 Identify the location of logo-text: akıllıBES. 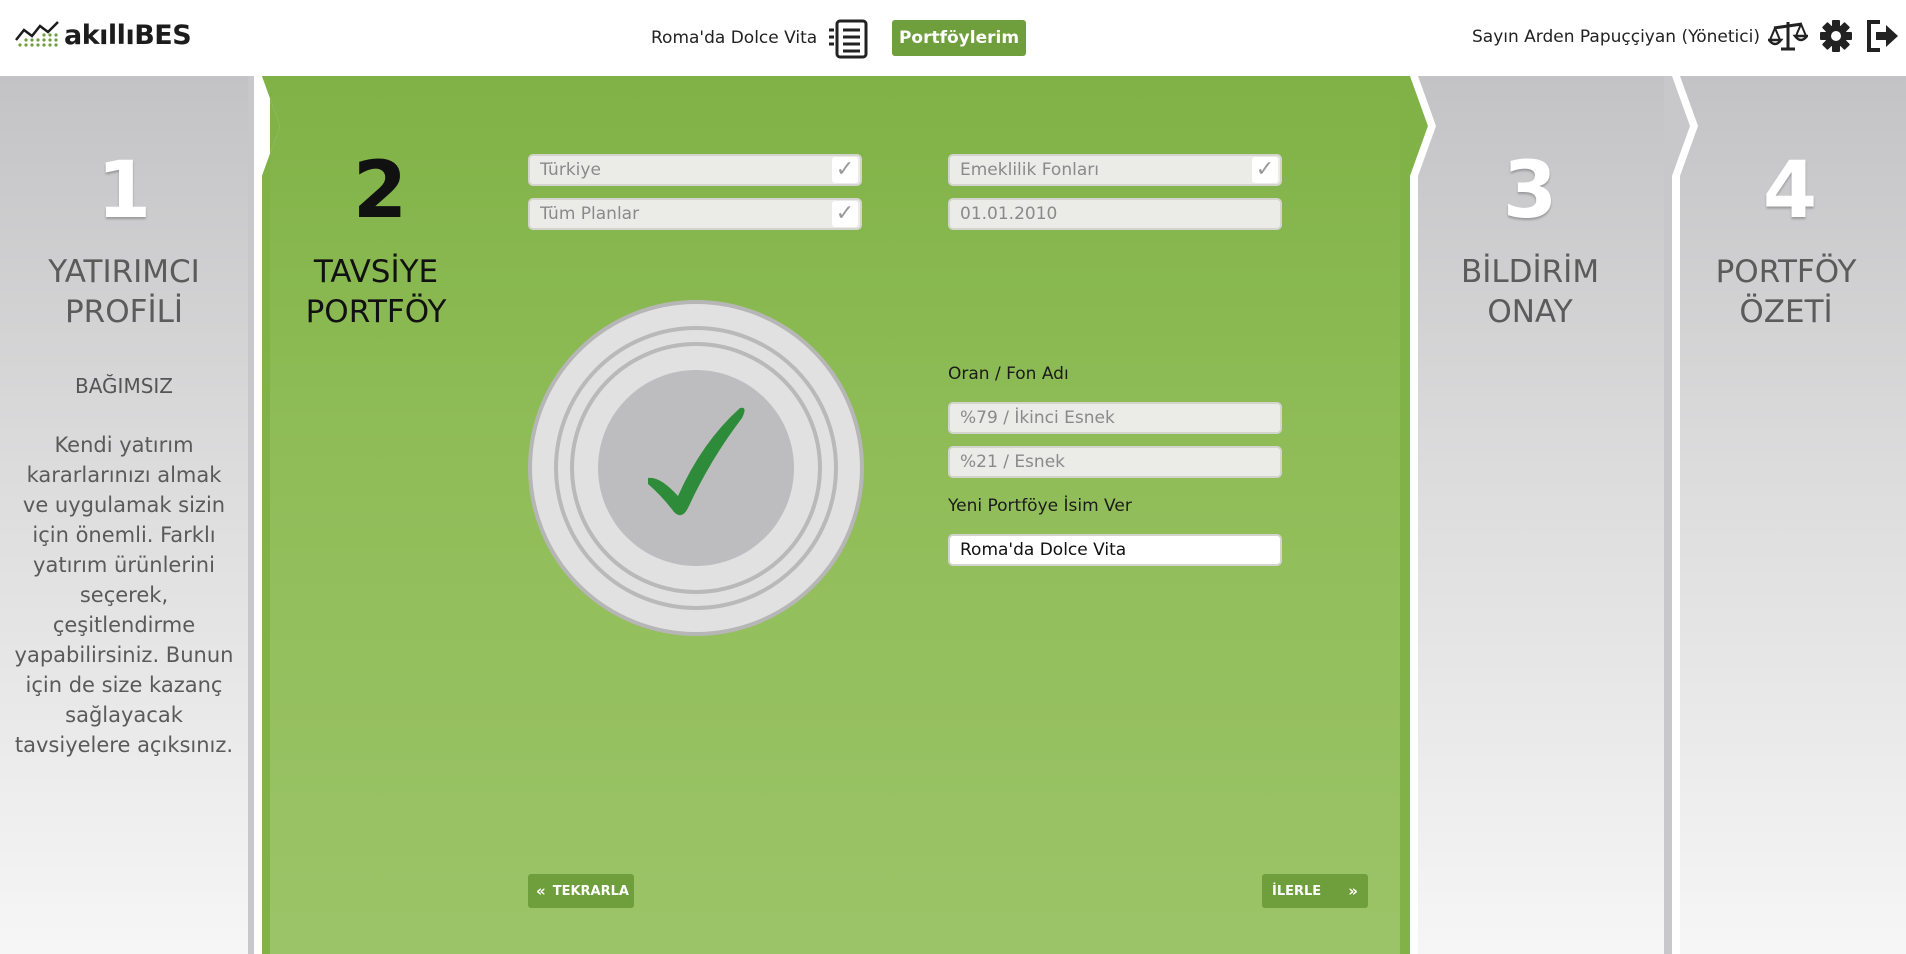
(128, 35).